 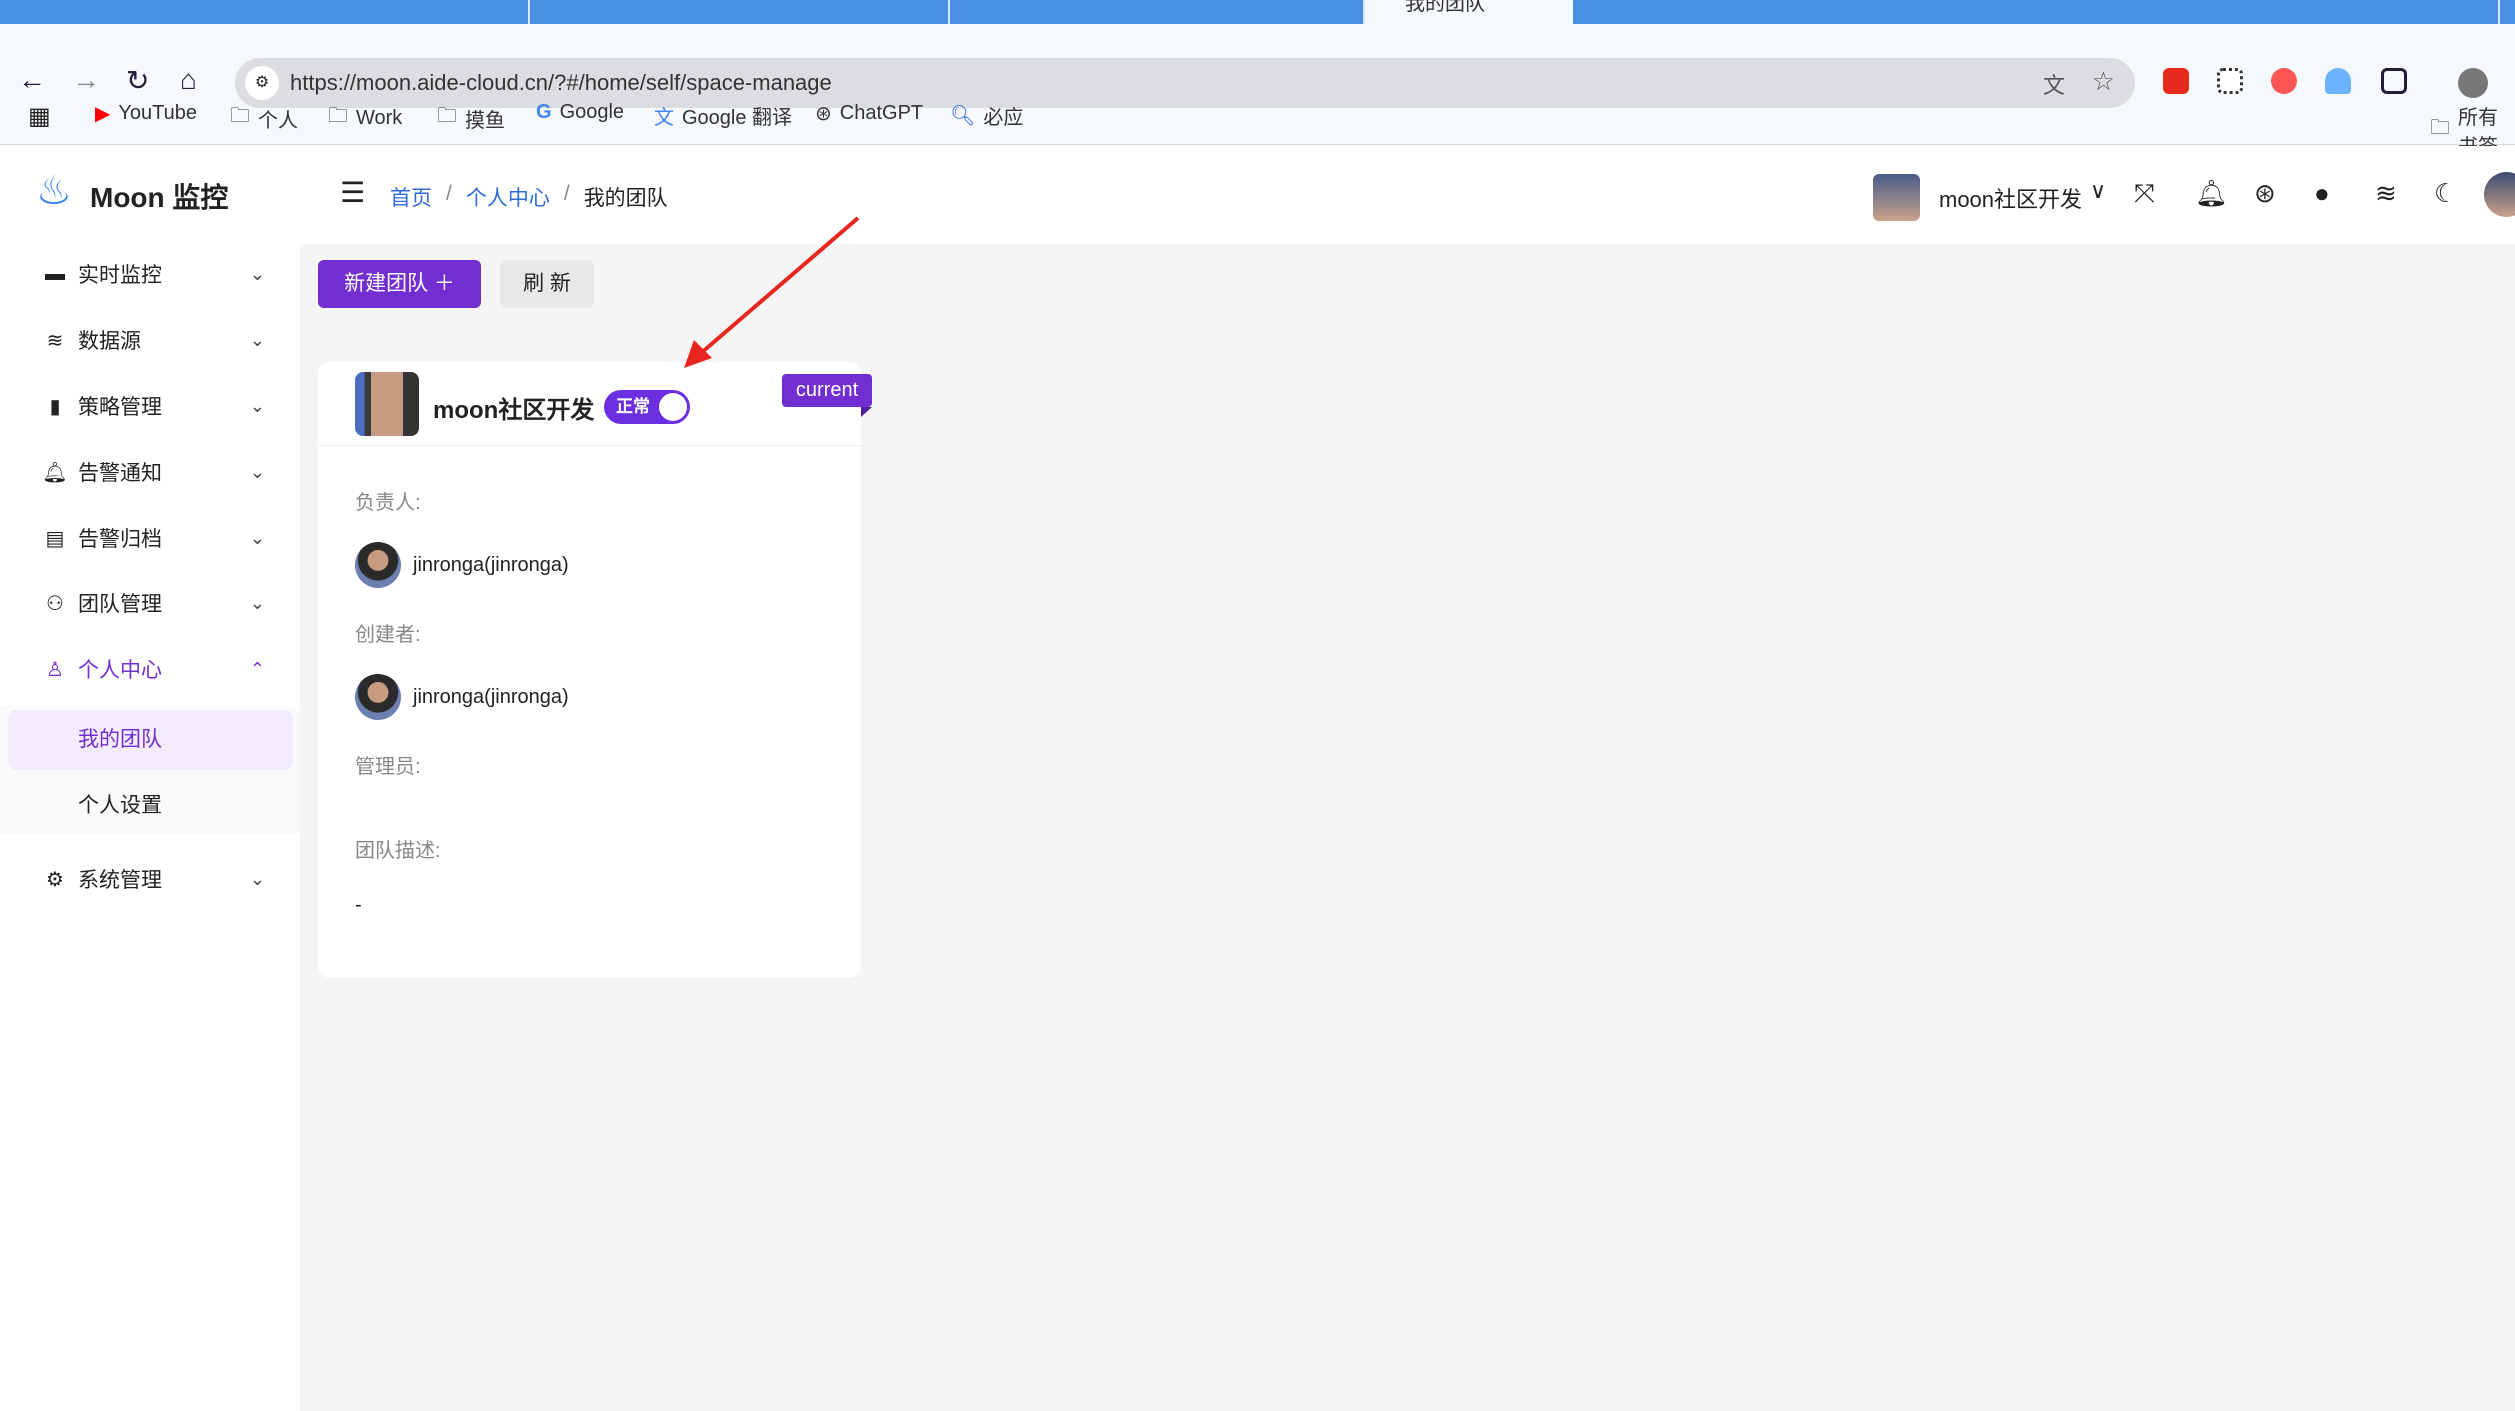 What do you see at coordinates (592, 112) in the screenshot?
I see `bookmark-label: Google` at bounding box center [592, 112].